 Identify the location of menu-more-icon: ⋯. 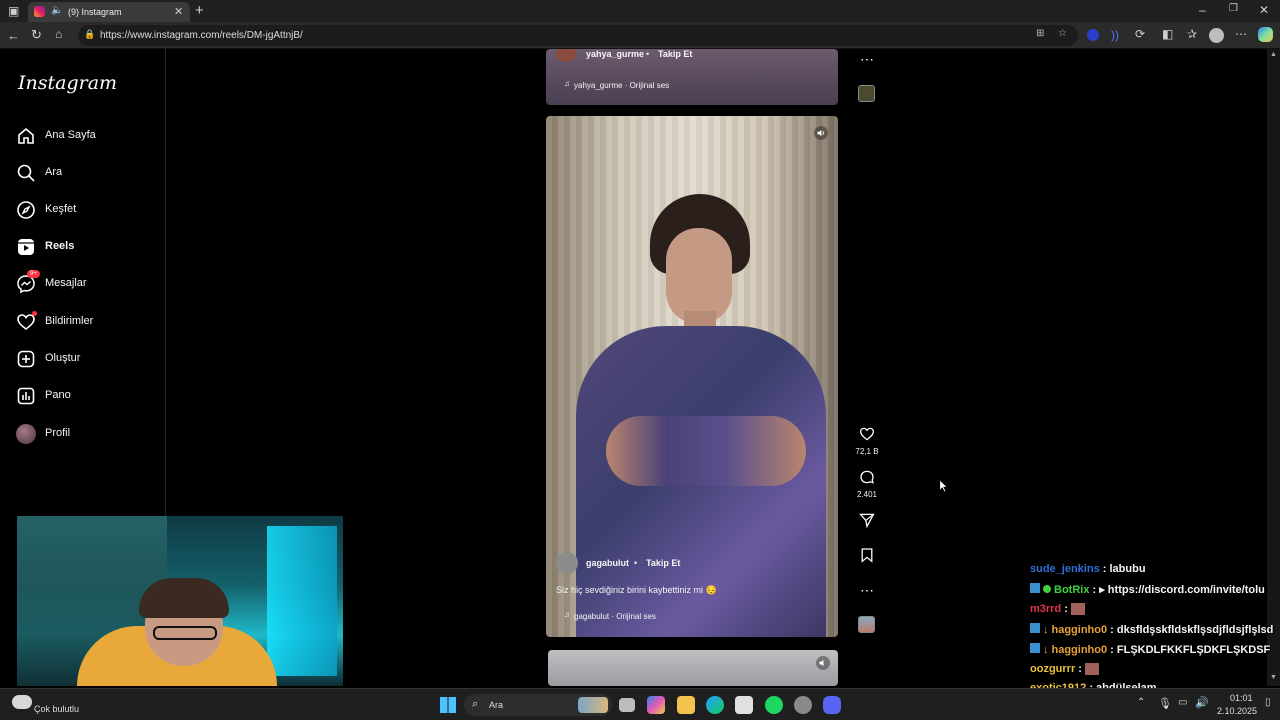
(1241, 34).